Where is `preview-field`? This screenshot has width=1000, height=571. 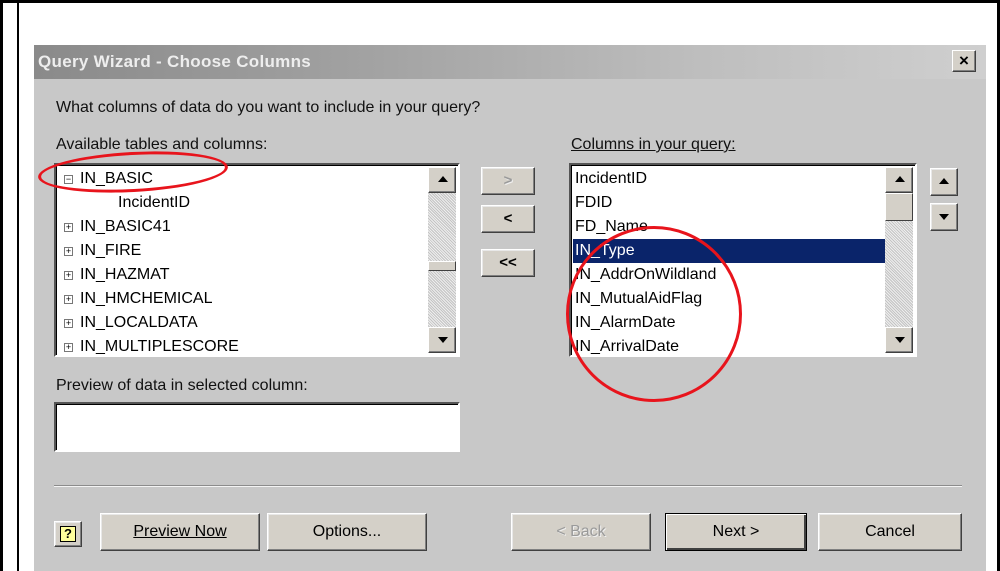 preview-field is located at coordinates (257, 427).